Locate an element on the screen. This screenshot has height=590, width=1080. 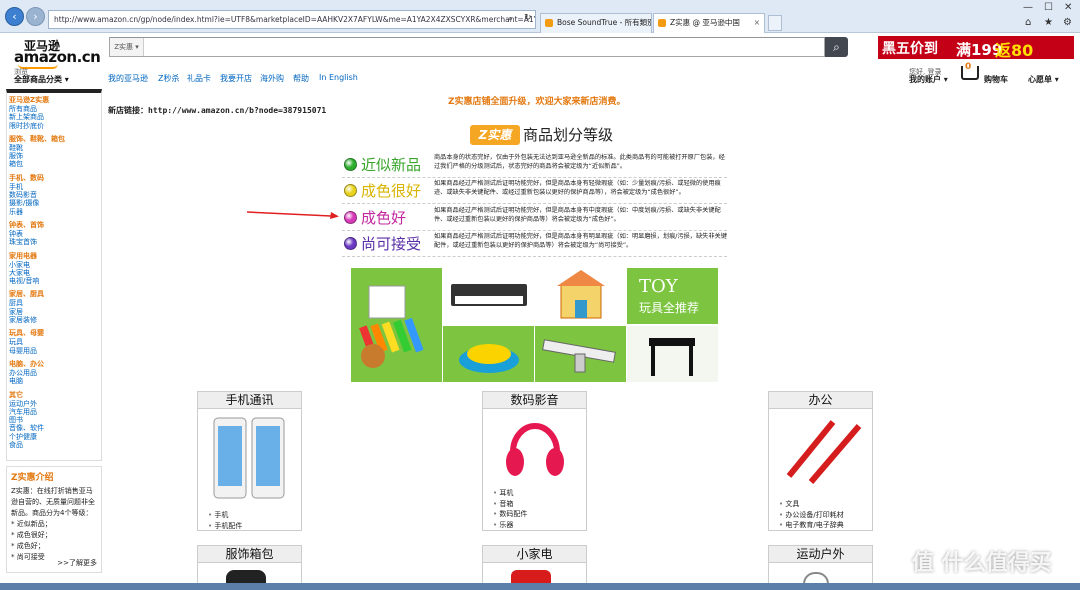
toy-keyboard-tile is located at coordinates (488, 296).